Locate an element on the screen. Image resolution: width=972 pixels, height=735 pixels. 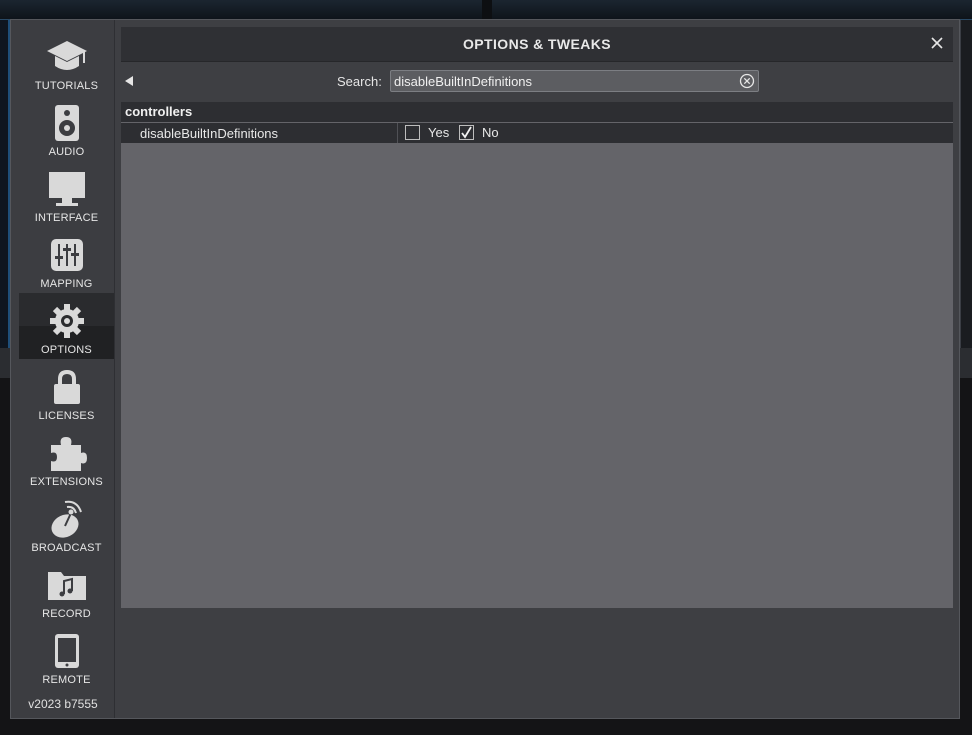
puzzle-icon is located at coordinates (67, 453).